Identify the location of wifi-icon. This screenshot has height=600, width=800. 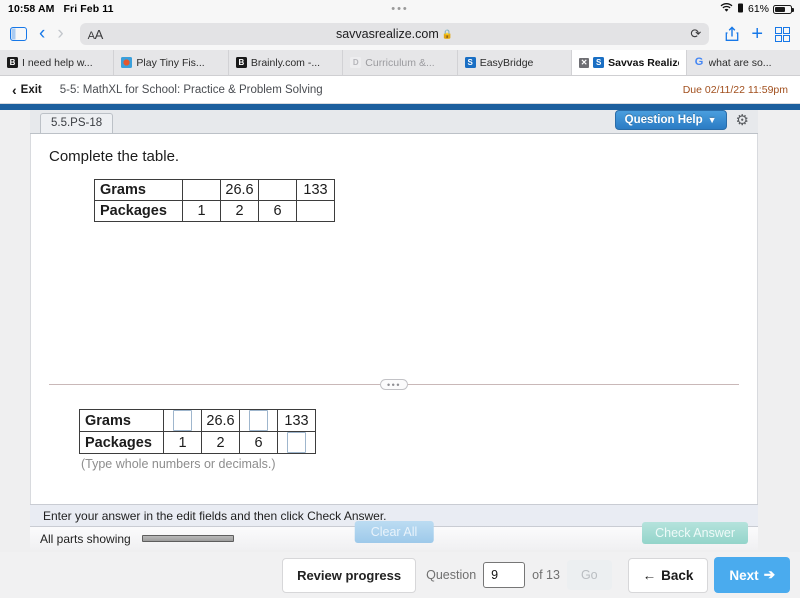
(726, 9).